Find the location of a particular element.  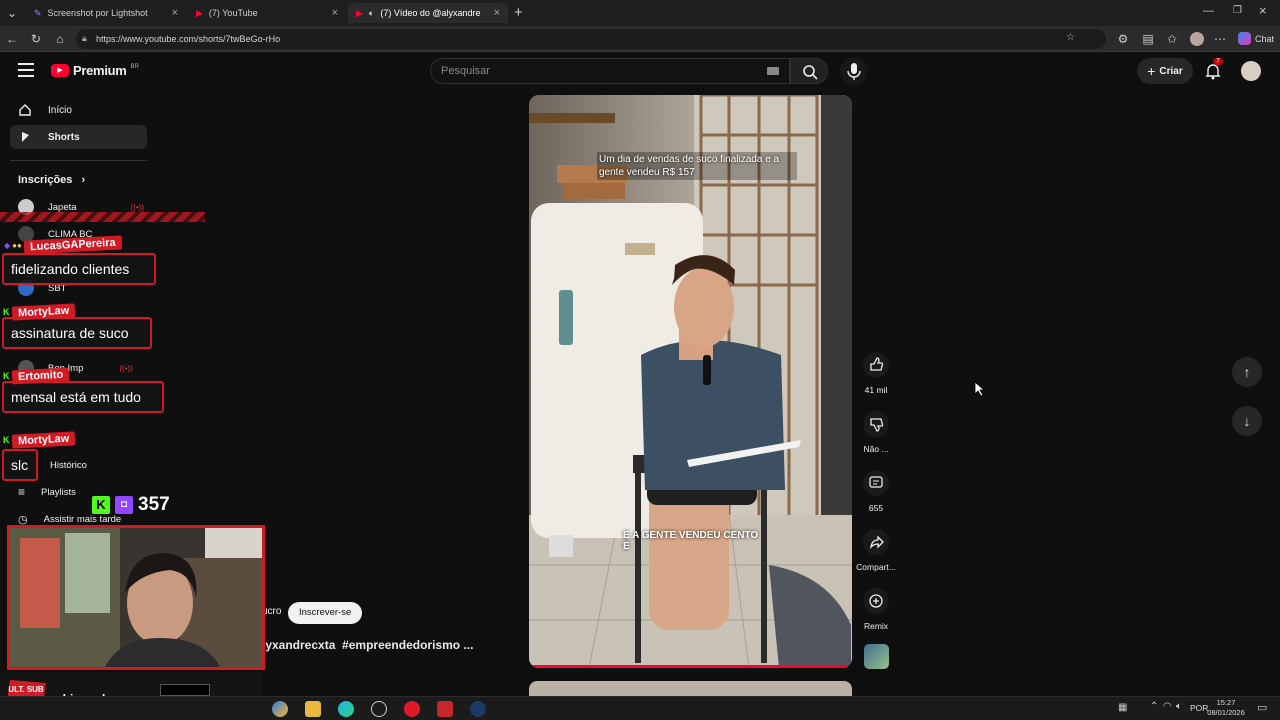

twitch-badge-icon: ◆ is located at coordinates (7, 245).